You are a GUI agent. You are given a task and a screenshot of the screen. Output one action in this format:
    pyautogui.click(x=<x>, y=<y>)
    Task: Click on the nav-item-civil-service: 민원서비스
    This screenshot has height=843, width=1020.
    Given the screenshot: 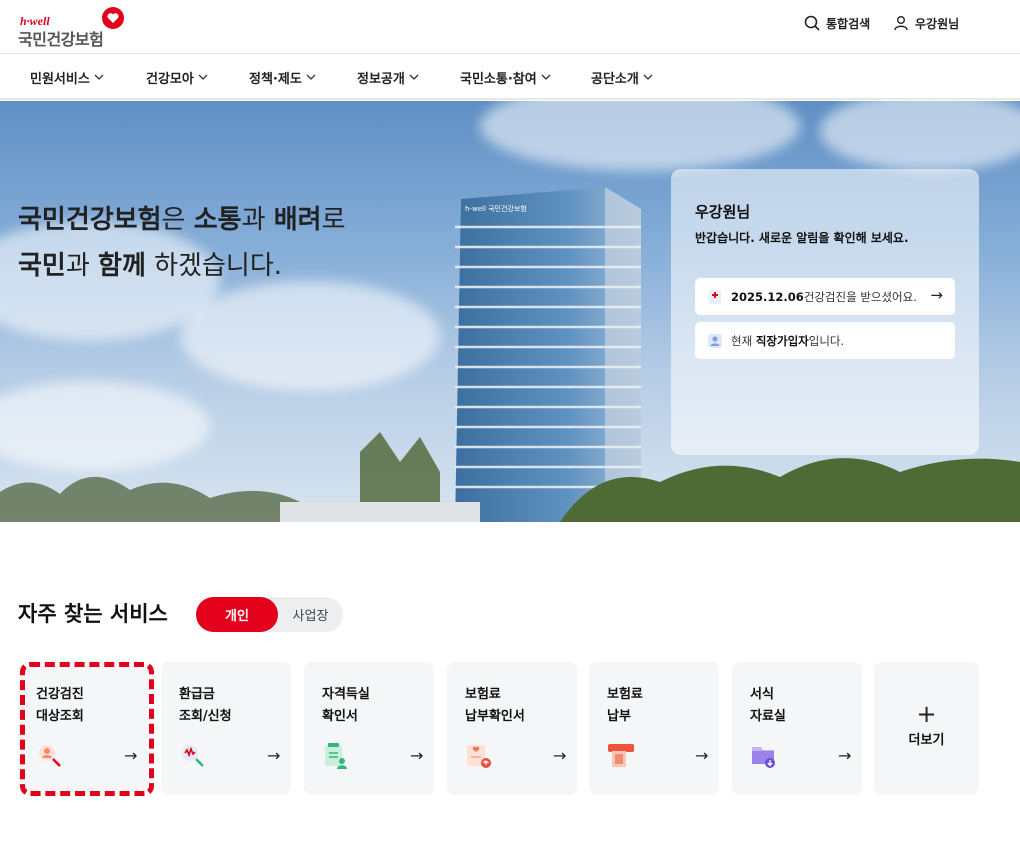 What is the action you would take?
    pyautogui.click(x=67, y=77)
    